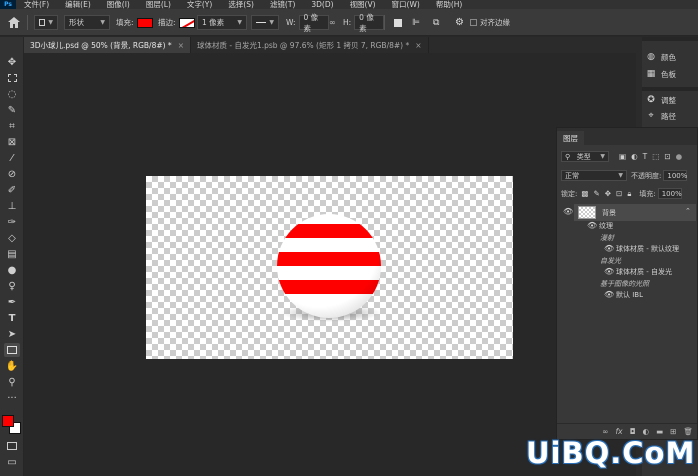 The height and width of the screenshot is (476, 698). What do you see at coordinates (416, 22) in the screenshot?
I see `path-alignment-button: ⊫` at bounding box center [416, 22].